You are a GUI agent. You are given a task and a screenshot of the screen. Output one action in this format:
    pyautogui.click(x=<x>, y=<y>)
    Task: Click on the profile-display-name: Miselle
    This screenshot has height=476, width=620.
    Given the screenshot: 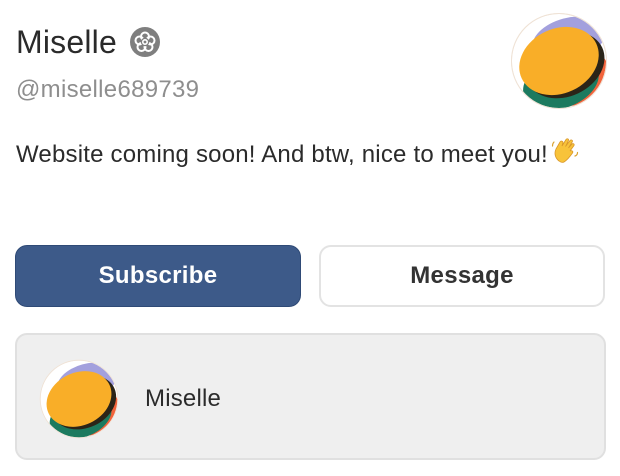 What is the action you would take?
    pyautogui.click(x=66, y=42)
    